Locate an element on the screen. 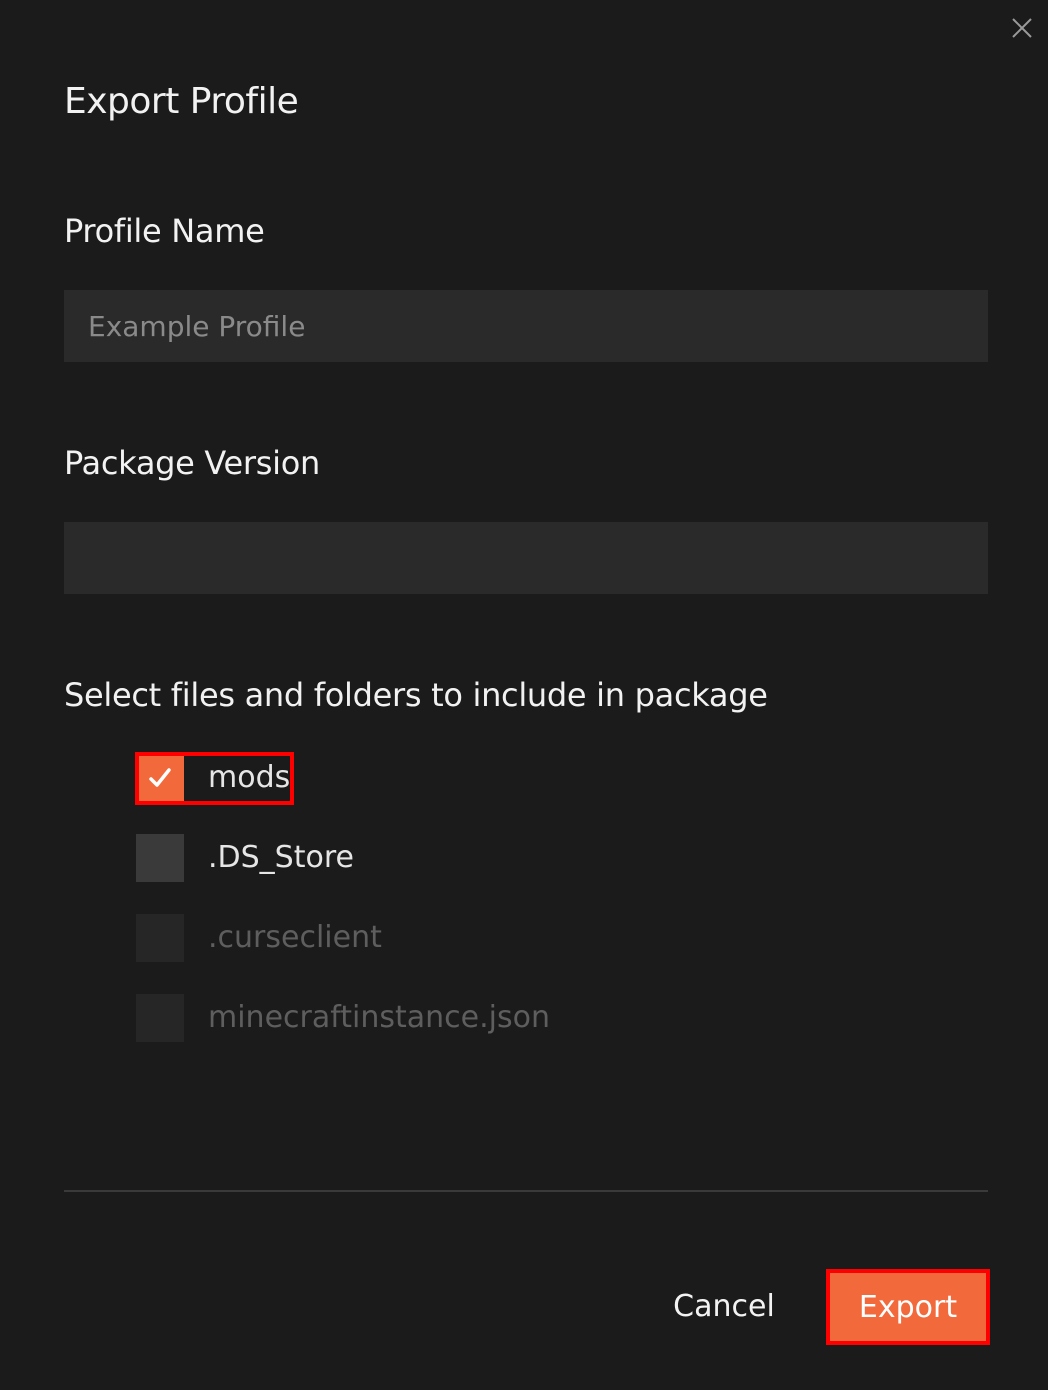 Image resolution: width=1048 pixels, height=1390 pixels. export-button: Export is located at coordinates (908, 1307).